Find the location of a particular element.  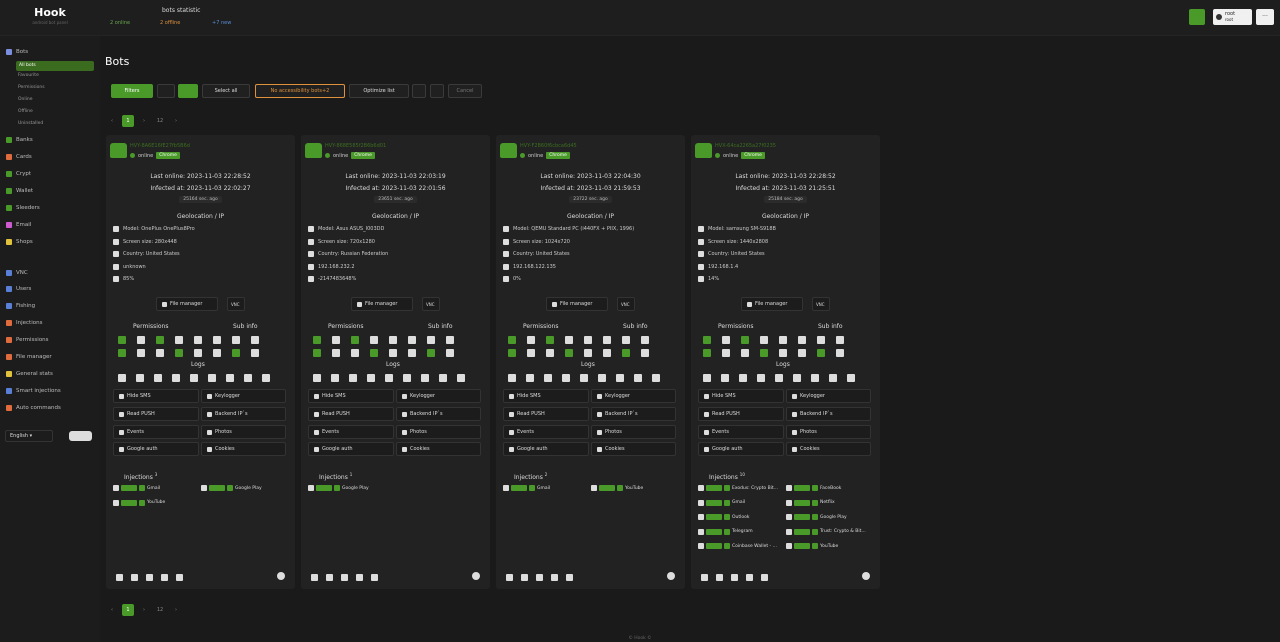

sidebar-item-banks: Banks is located at coordinates (19, 140).